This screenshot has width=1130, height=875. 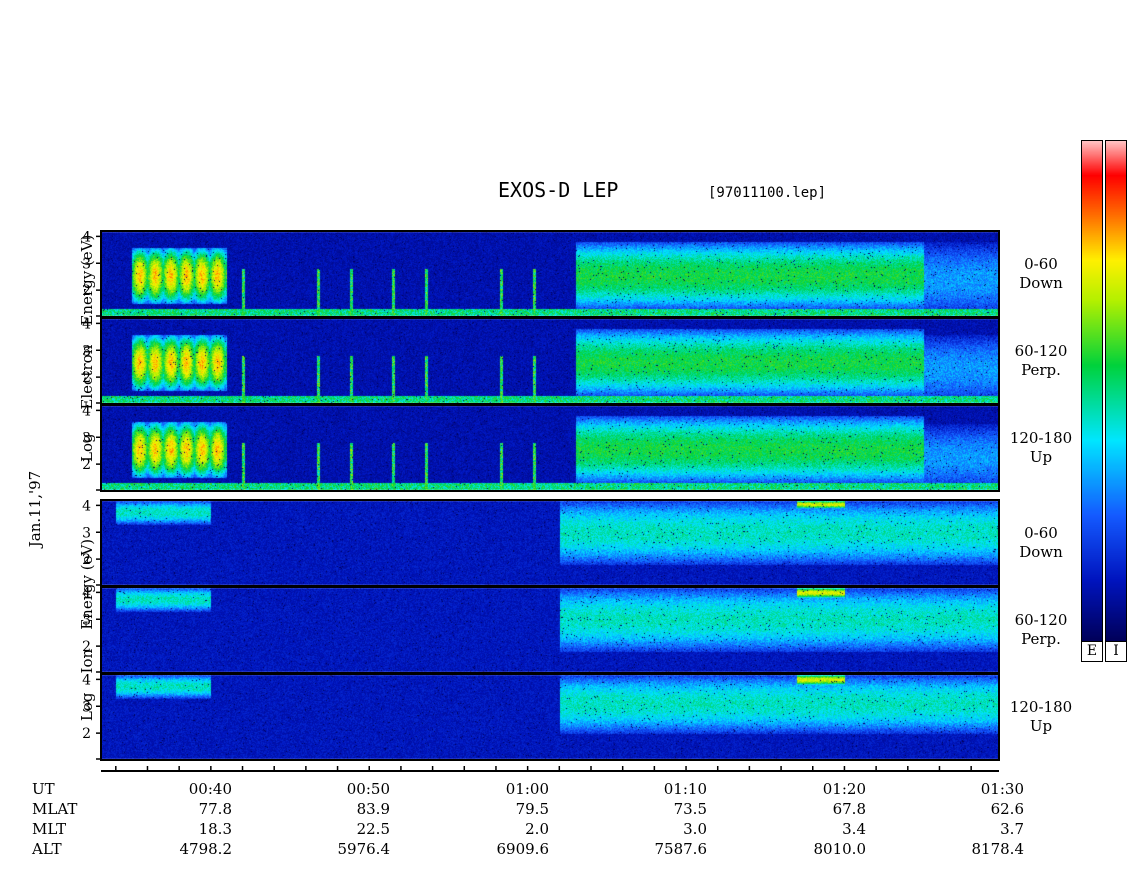 I want to click on ephemeris-ut-value: 01:30, so click(x=1002, y=789).